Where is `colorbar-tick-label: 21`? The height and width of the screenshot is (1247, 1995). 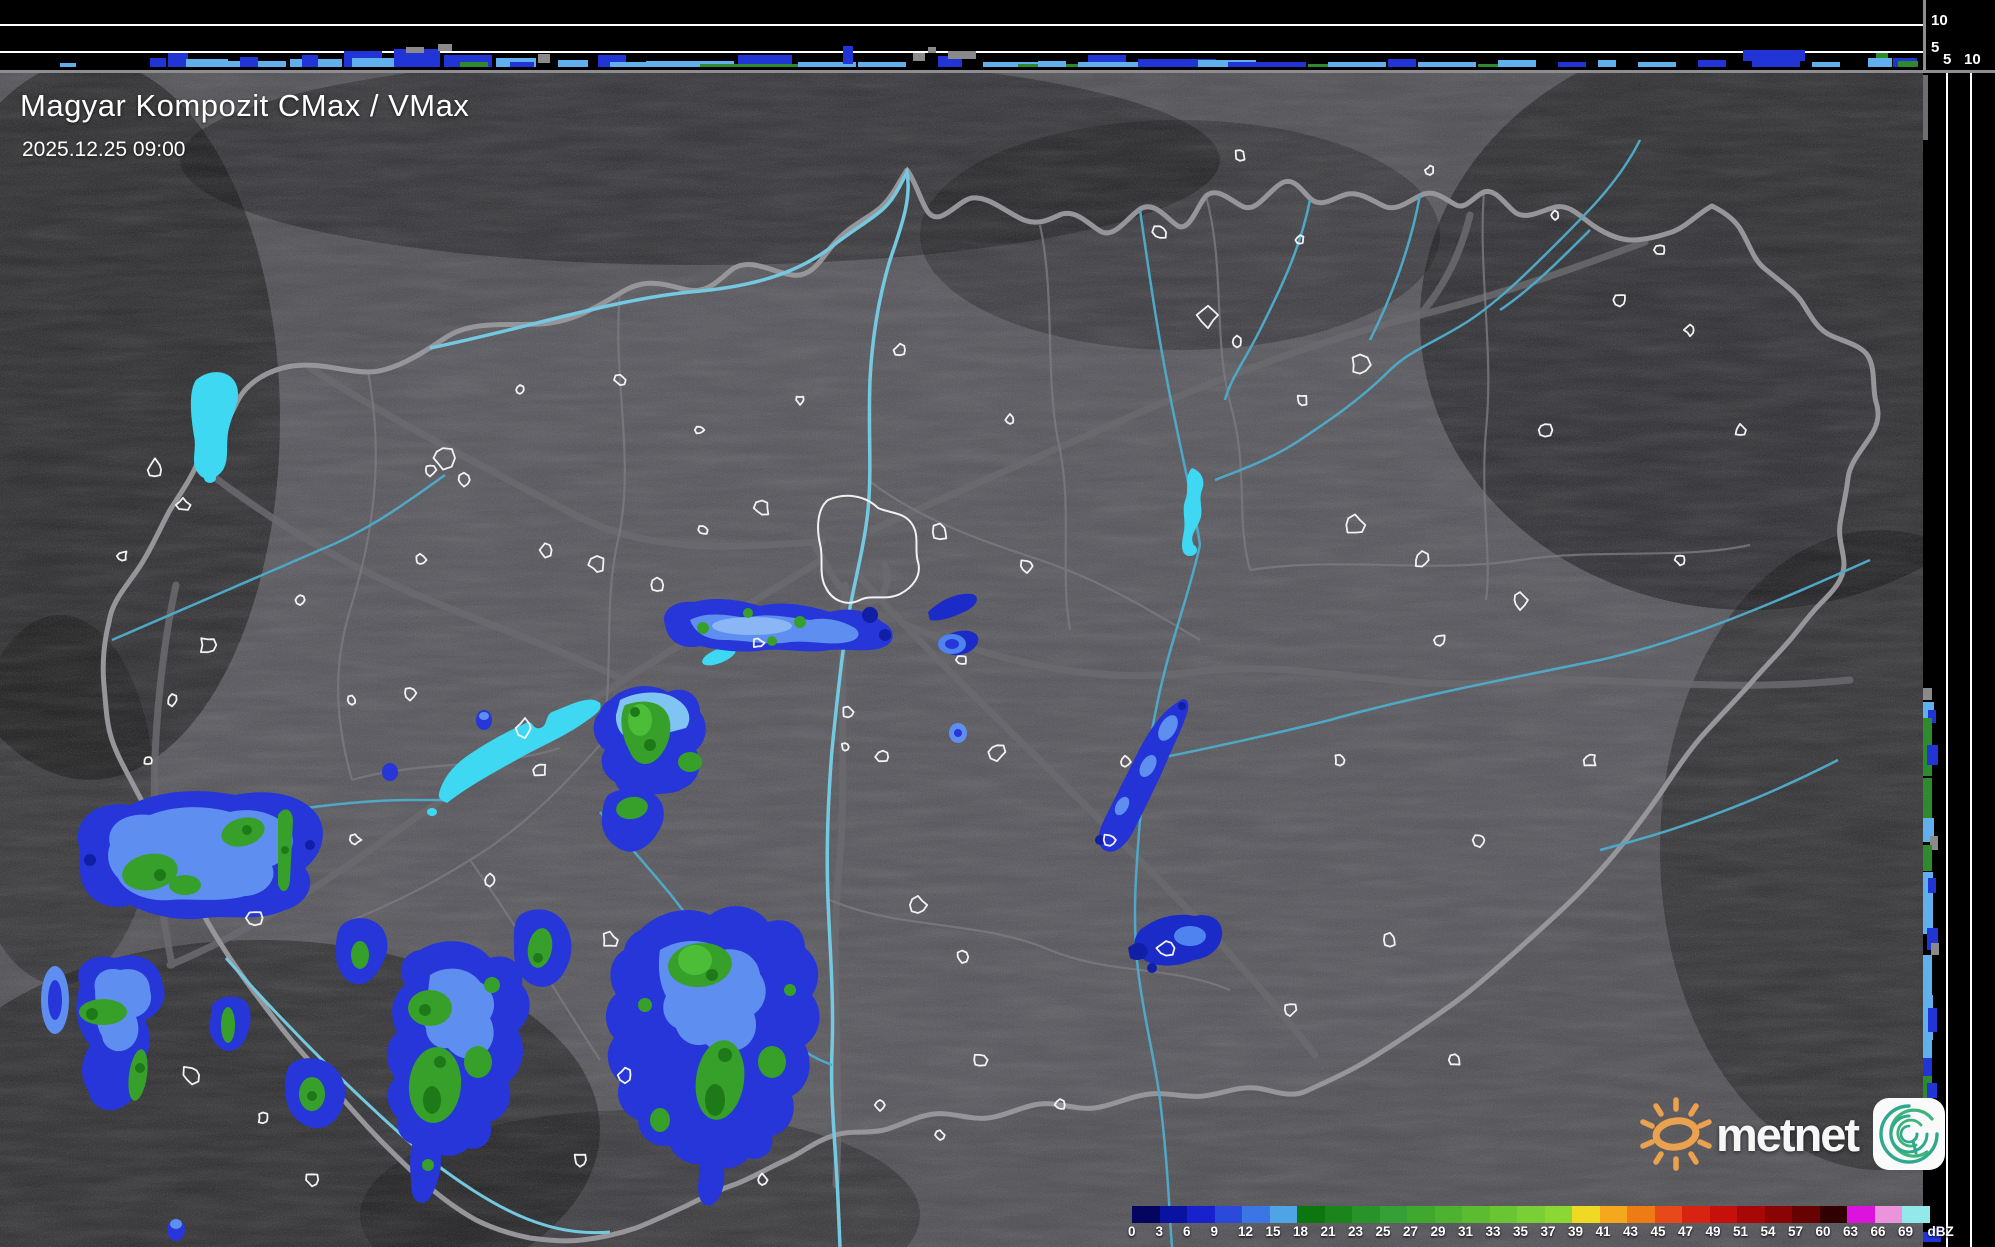
colorbar-tick-label: 21 is located at coordinates (1328, 1231).